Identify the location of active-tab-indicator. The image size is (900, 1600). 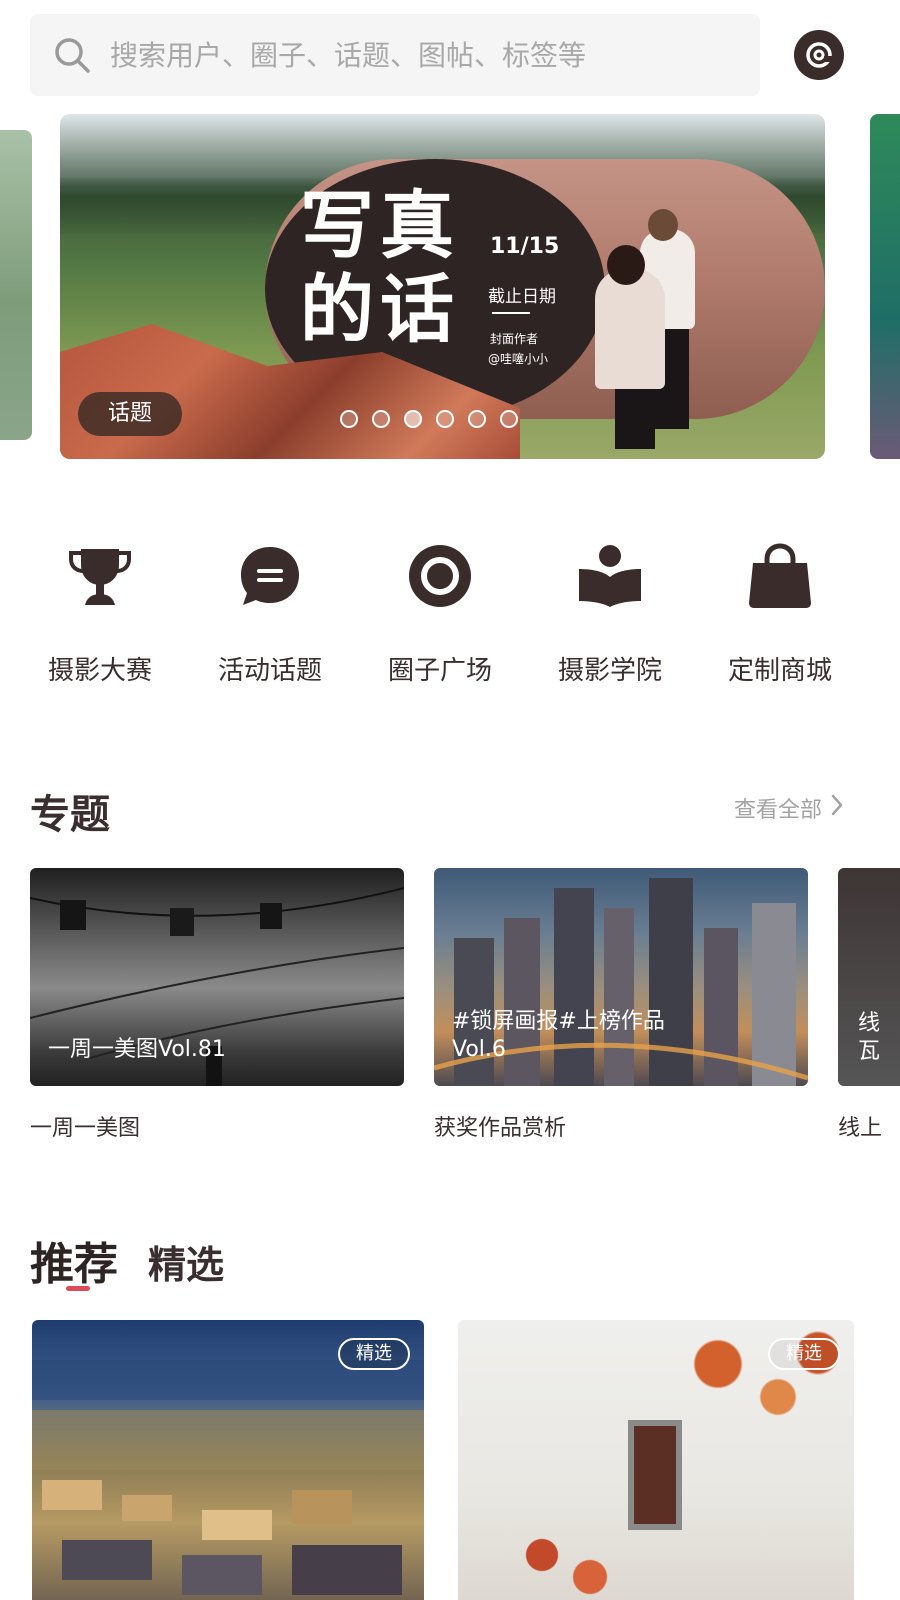
(78, 1288).